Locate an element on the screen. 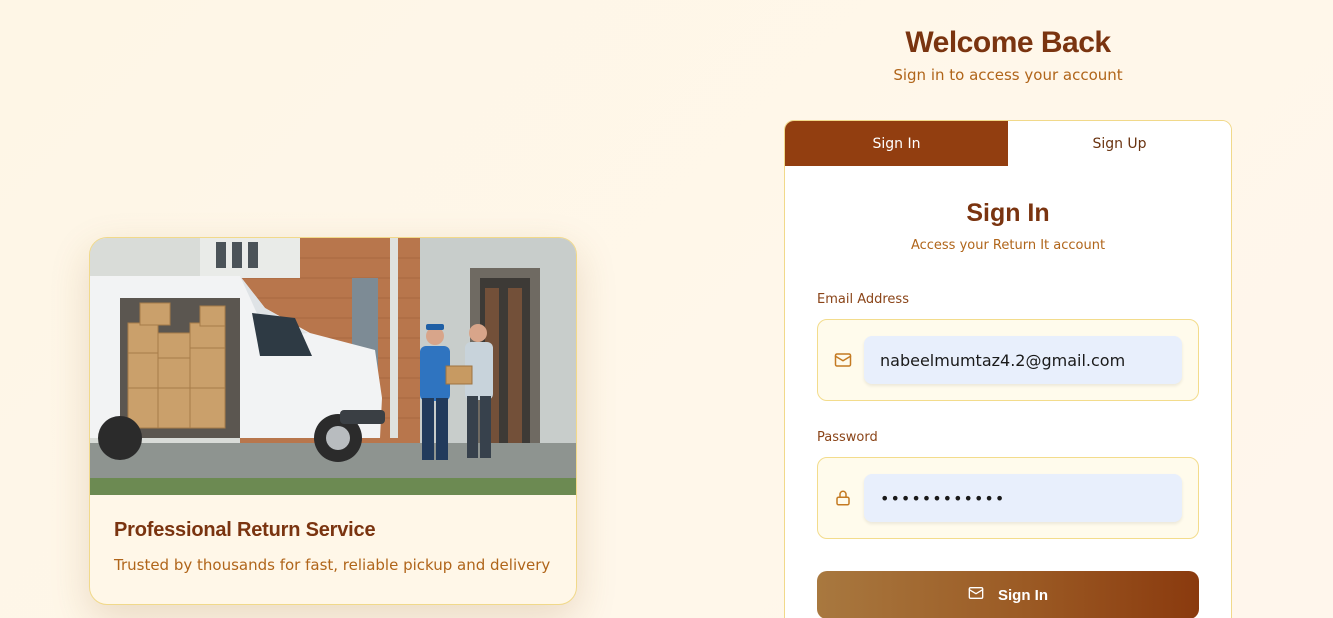 The height and width of the screenshot is (618, 1333). page-subtitle: Sign in to access your account is located at coordinates (1008, 75).